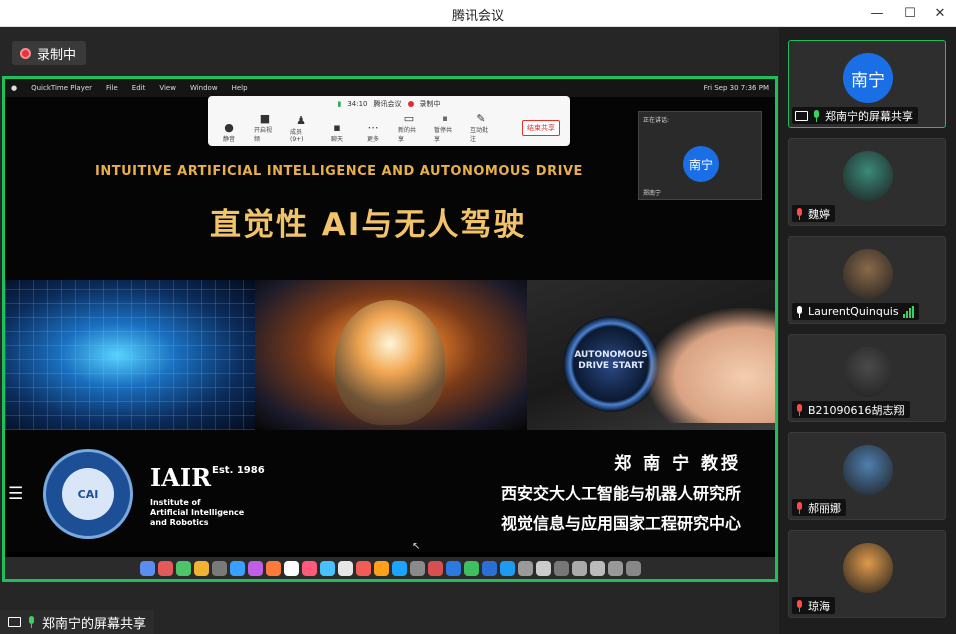  What do you see at coordinates (611, 360) in the screenshot?
I see `autonomous-button-text: AUTONOMOUS DRIVE START` at bounding box center [611, 360].